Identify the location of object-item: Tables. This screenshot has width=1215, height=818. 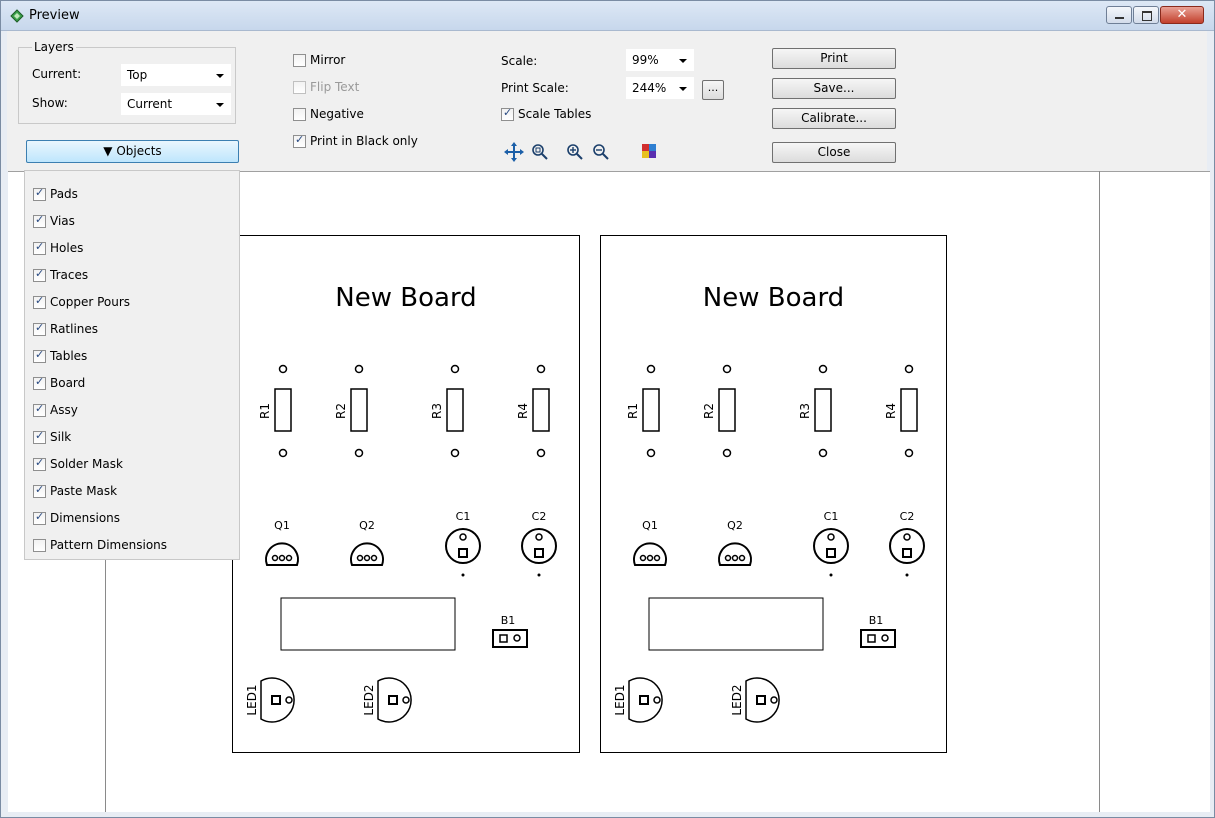
(60, 355).